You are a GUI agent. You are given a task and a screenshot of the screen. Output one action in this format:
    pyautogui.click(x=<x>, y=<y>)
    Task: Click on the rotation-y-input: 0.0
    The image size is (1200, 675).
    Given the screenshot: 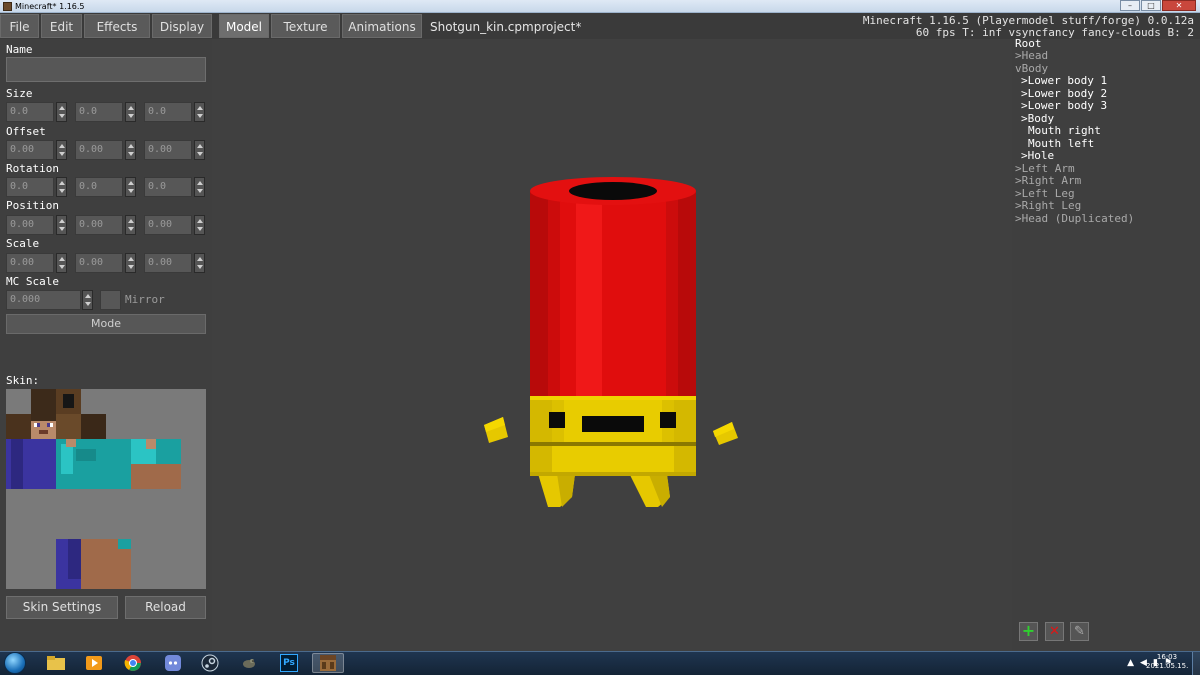 What is the action you would take?
    pyautogui.click(x=99, y=187)
    